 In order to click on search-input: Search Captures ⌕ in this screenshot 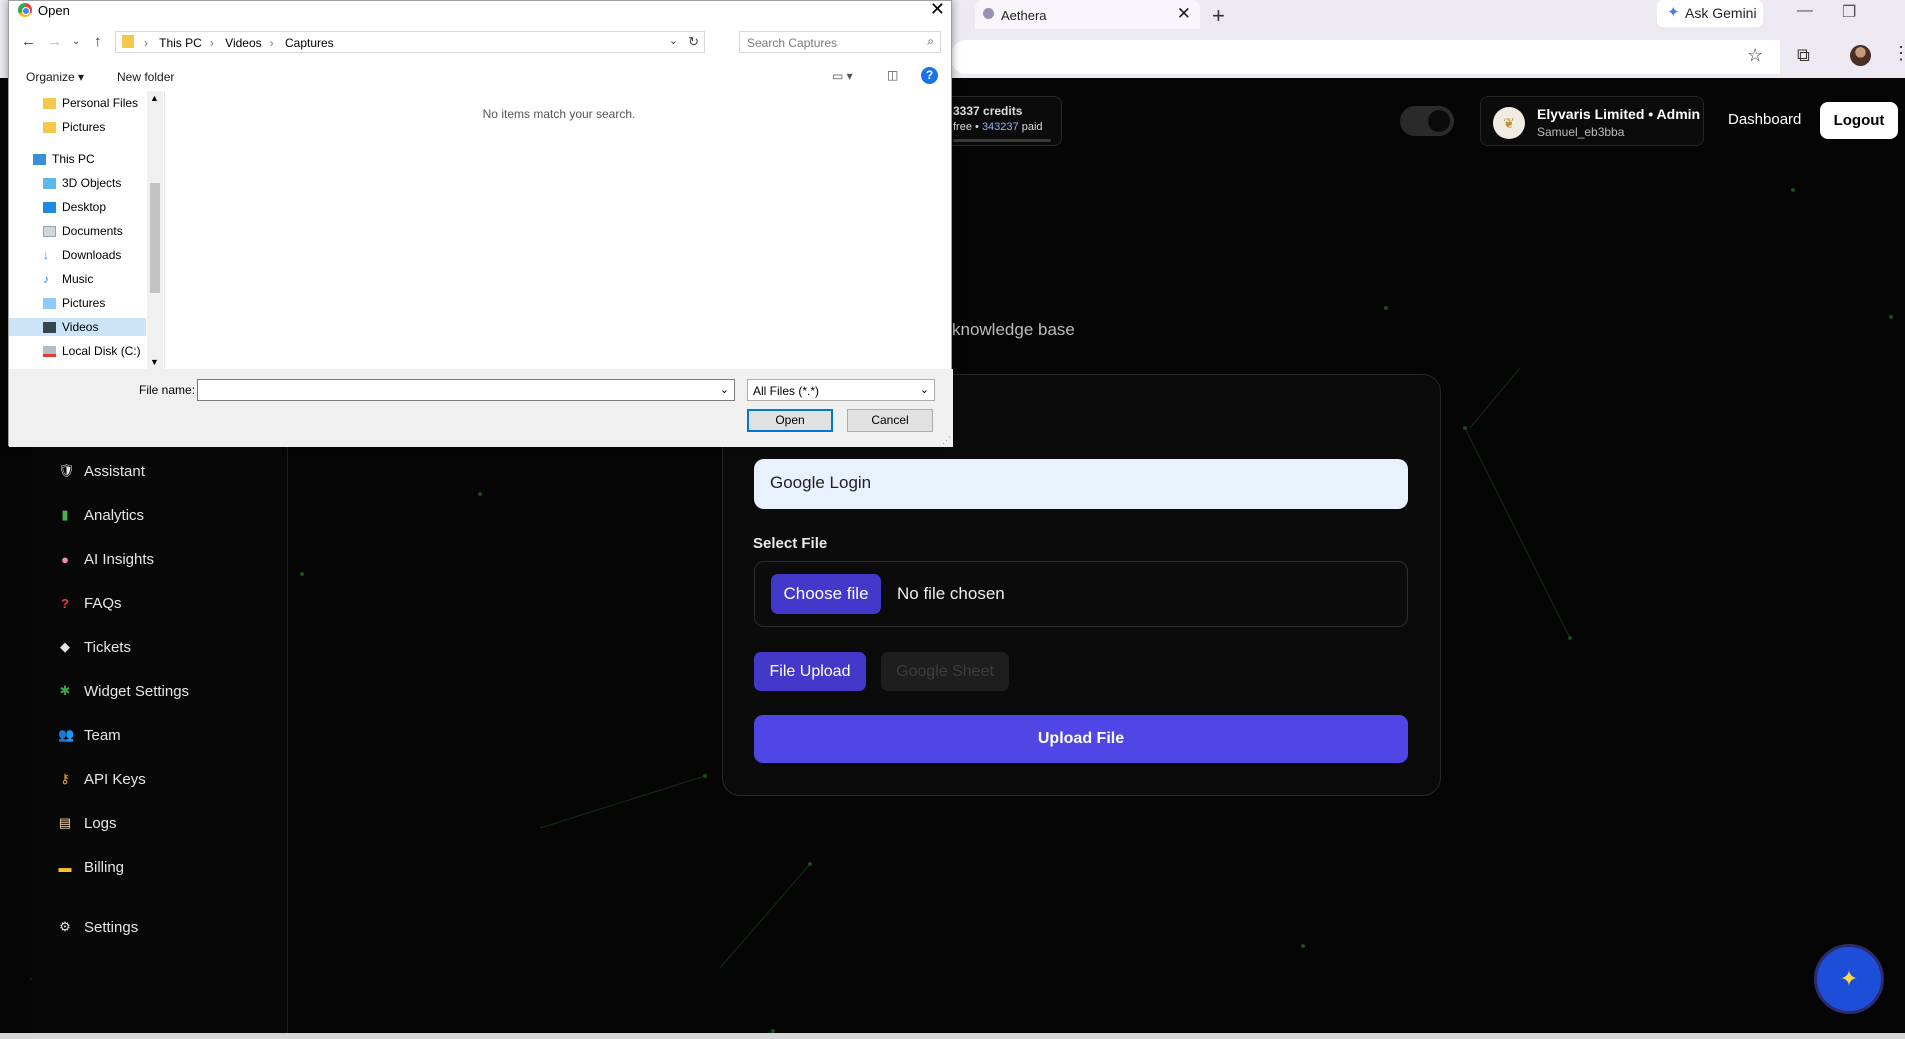, I will do `click(840, 42)`.